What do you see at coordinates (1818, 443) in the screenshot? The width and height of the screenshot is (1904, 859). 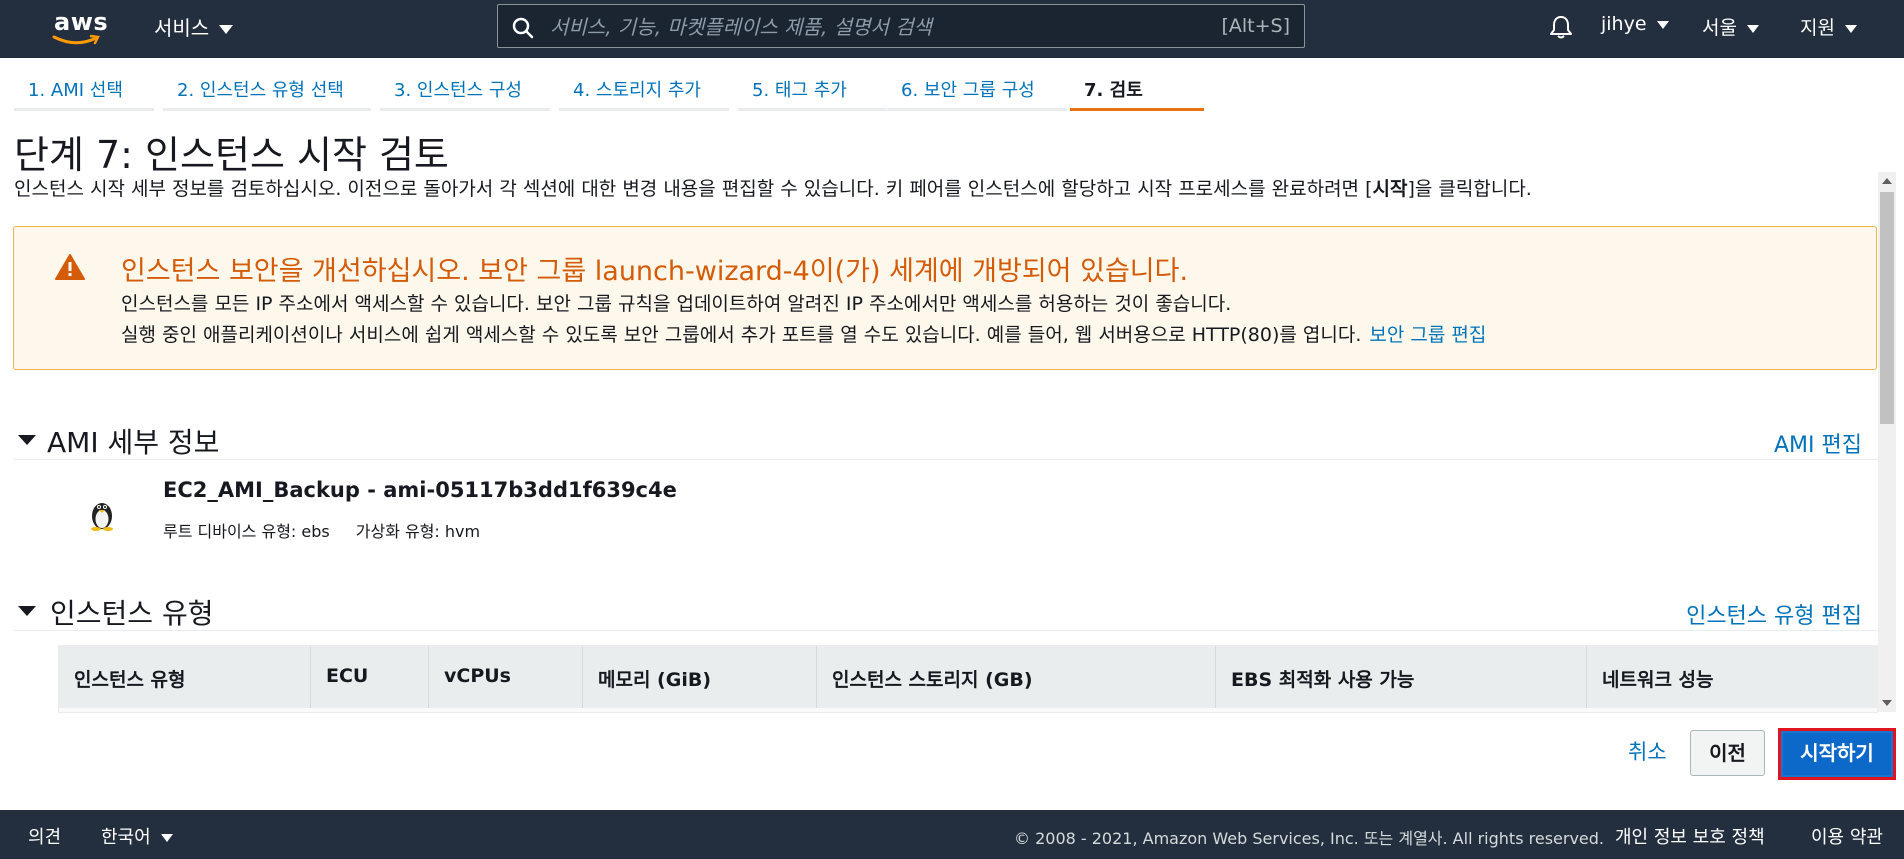 I see `edit-ami-link: AMI 편집` at bounding box center [1818, 443].